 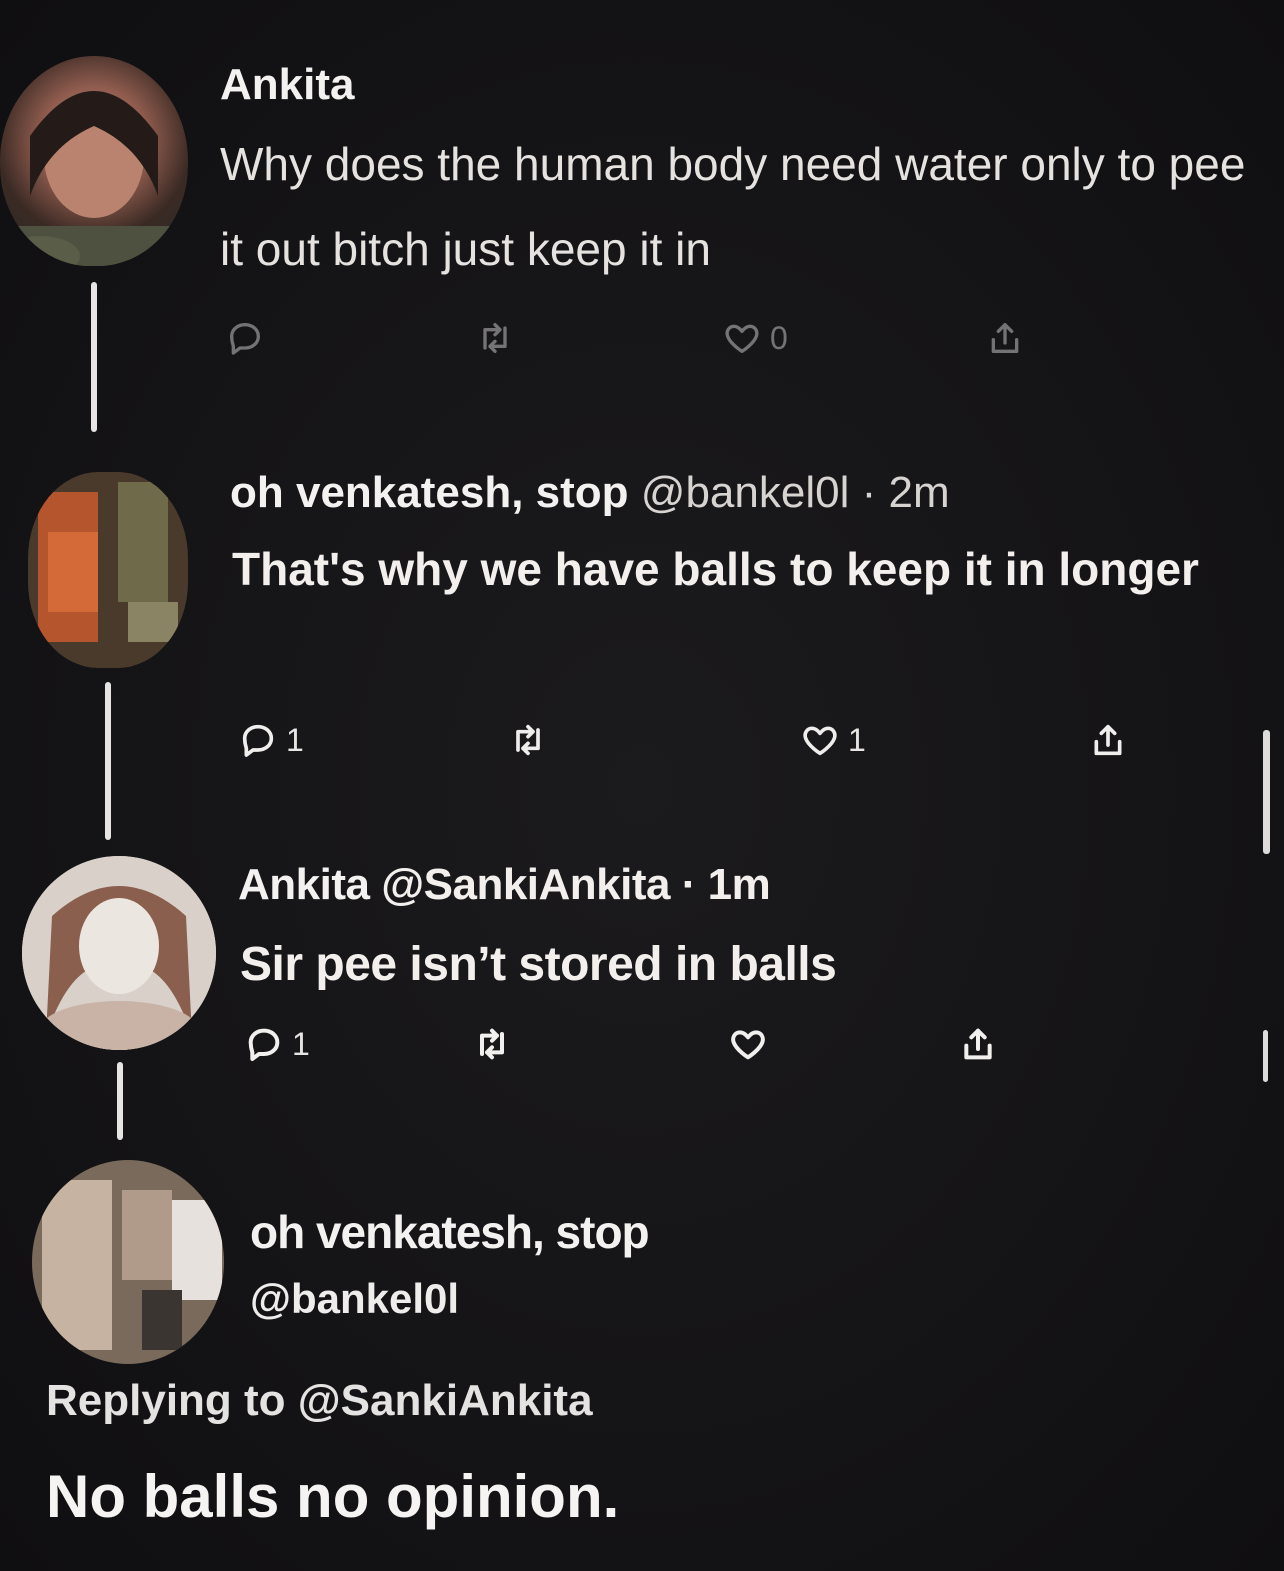 What do you see at coordinates (698, 745) in the screenshot?
I see `action-bar: 1 1` at bounding box center [698, 745].